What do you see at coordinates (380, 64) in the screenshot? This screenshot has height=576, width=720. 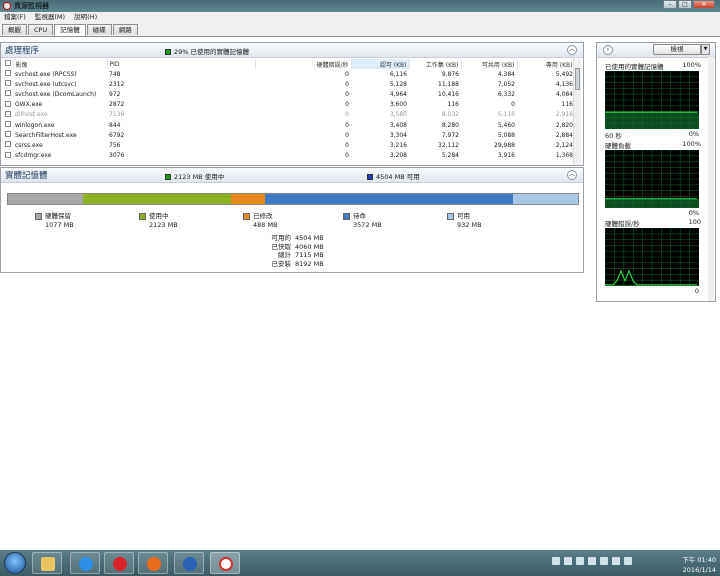 I see `col-commit: 認可 (KB)` at bounding box center [380, 64].